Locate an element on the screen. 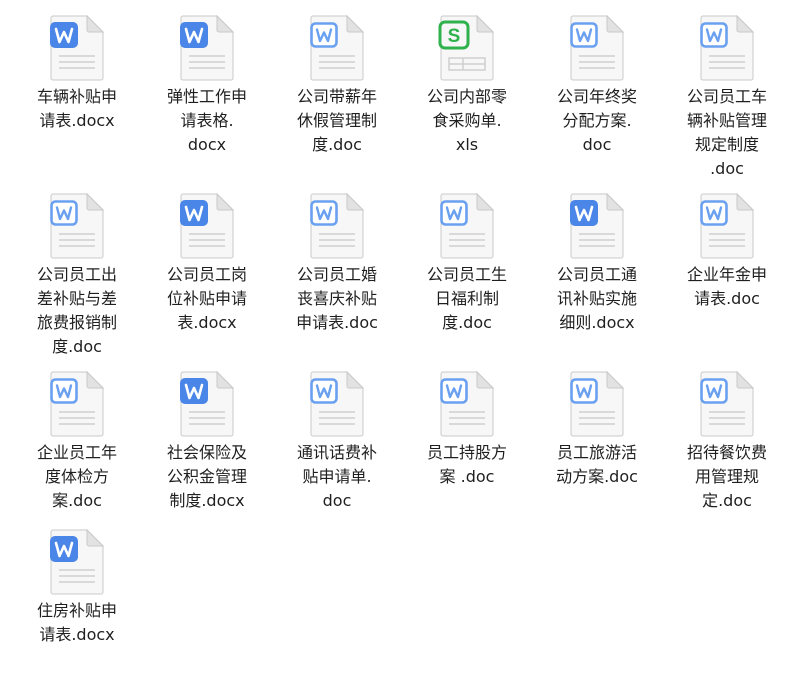 The width and height of the screenshot is (805, 676). file-item: 员工持股方案 .doc is located at coordinates (467, 429).